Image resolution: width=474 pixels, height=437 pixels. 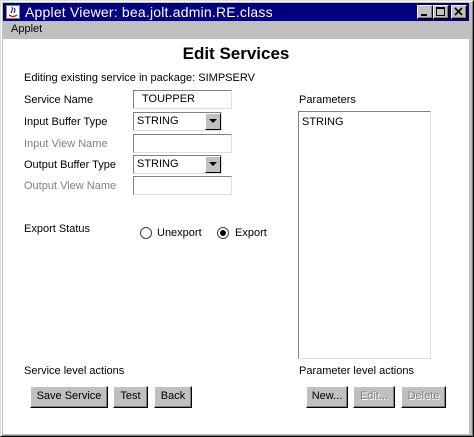 I want to click on output-buffer-type-value: STRING, so click(x=158, y=164).